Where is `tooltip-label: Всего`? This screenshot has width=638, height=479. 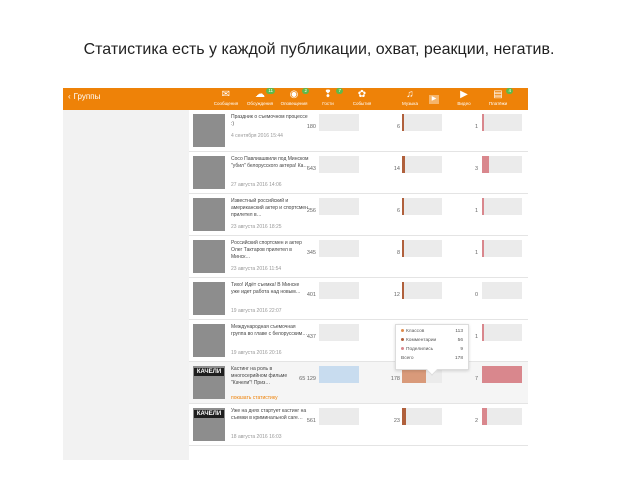 tooltip-label: Всего is located at coordinates (407, 358).